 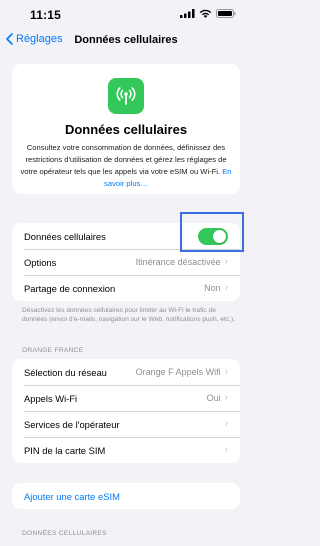 What do you see at coordinates (72, 424) in the screenshot?
I see `carrier-services-label: Services de l'opérateur` at bounding box center [72, 424].